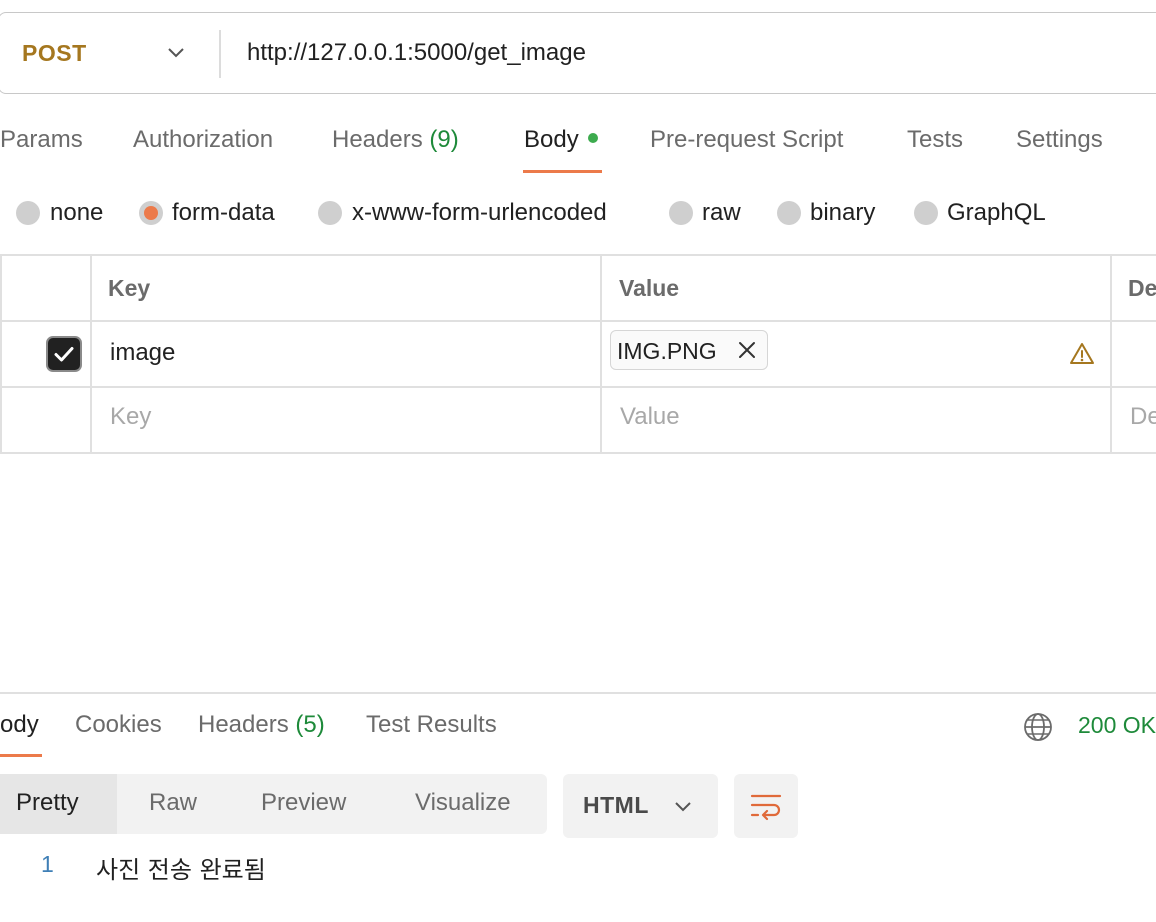  Describe the element at coordinates (261, 725) in the screenshot. I see `response-tab-headers: Headers (5)` at that location.